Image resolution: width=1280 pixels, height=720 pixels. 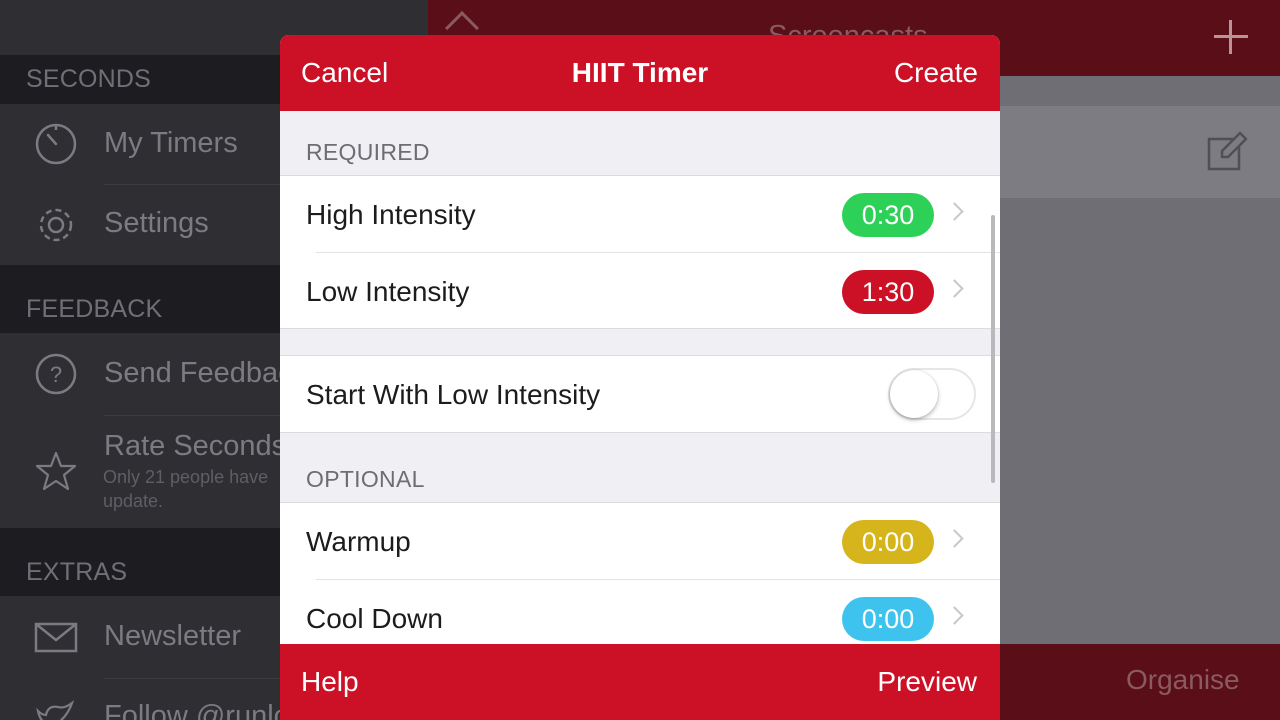 What do you see at coordinates (640, 291) in the screenshot?
I see `low-intensity-row: Low Intensity 1:30` at bounding box center [640, 291].